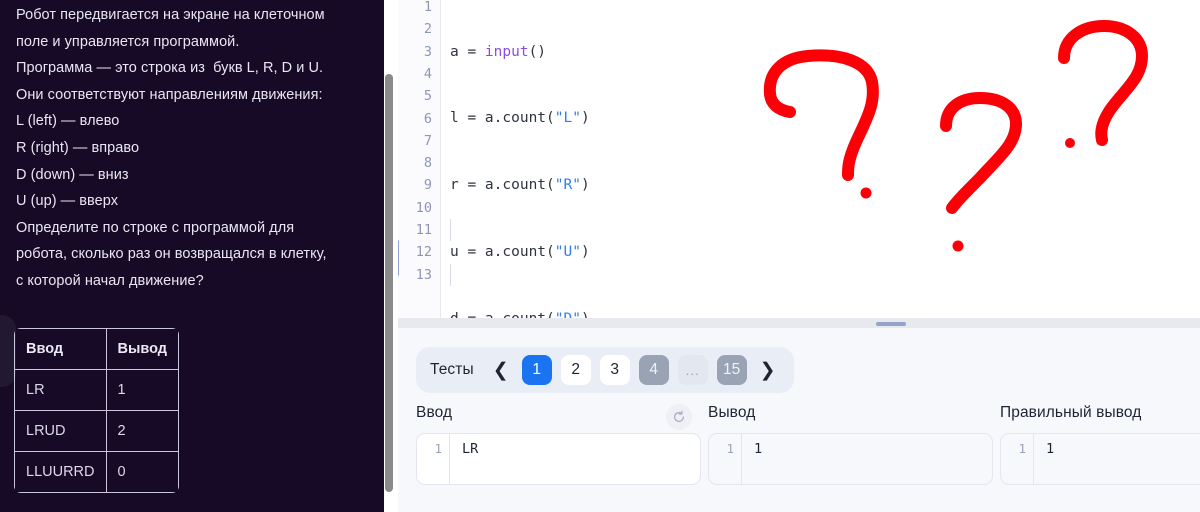 The height and width of the screenshot is (512, 1200). What do you see at coordinates (423, 274) in the screenshot?
I see `line-number: 13` at bounding box center [423, 274].